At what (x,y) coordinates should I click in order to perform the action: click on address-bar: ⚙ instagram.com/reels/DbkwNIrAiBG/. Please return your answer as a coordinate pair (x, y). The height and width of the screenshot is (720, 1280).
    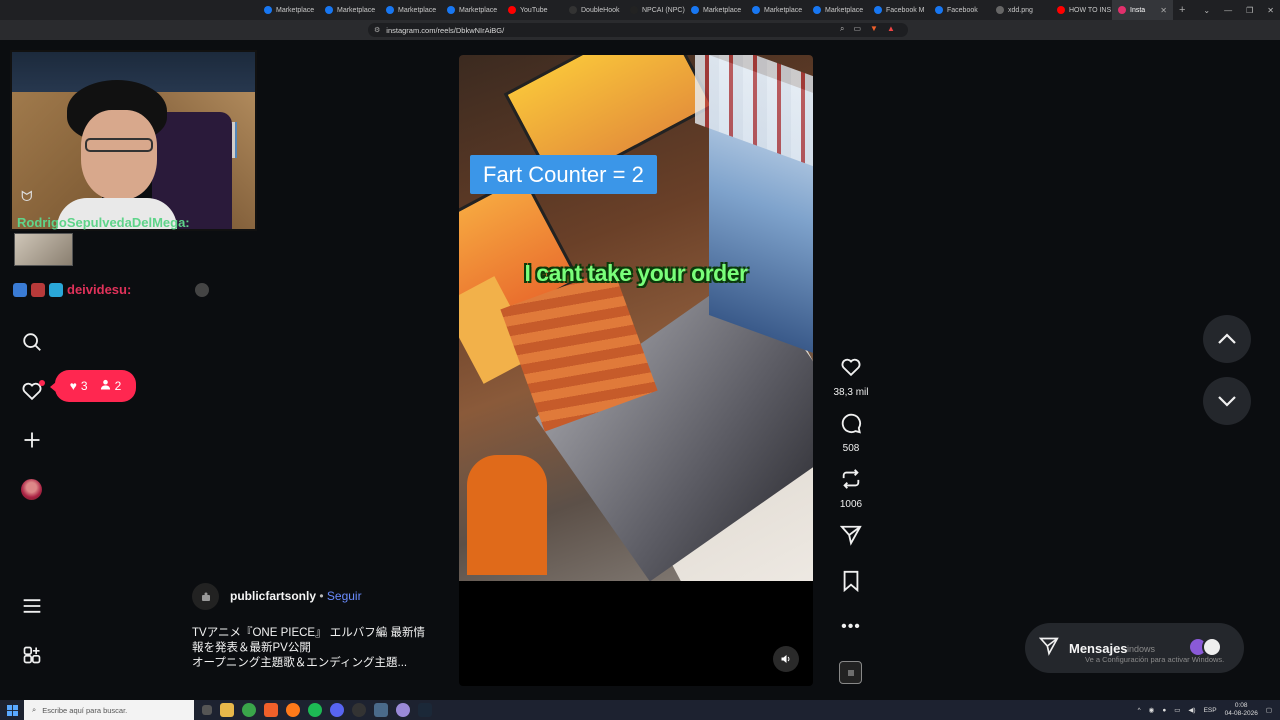
    Looking at the image, I should click on (638, 30).